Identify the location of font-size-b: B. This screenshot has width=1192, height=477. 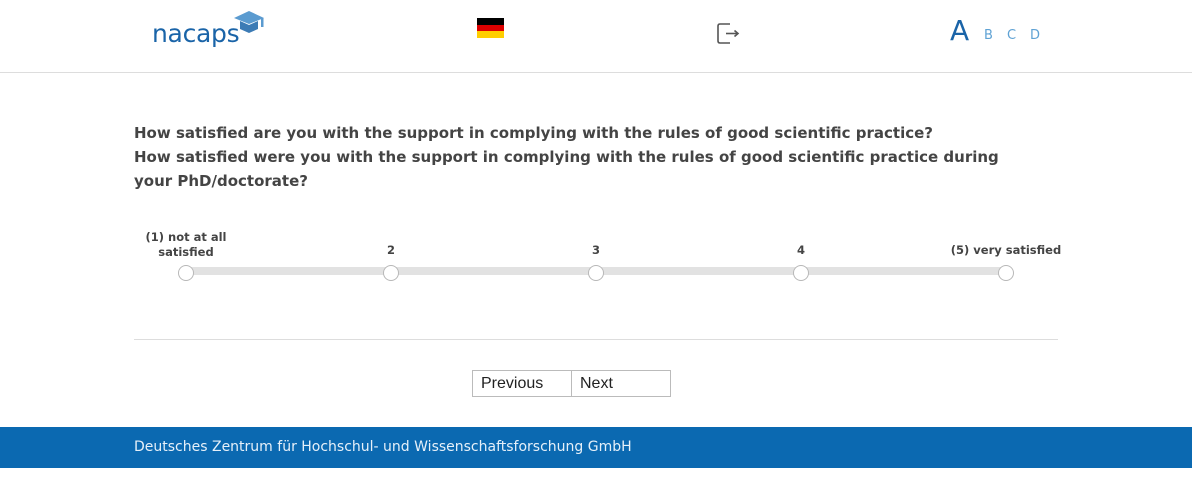
(988, 35).